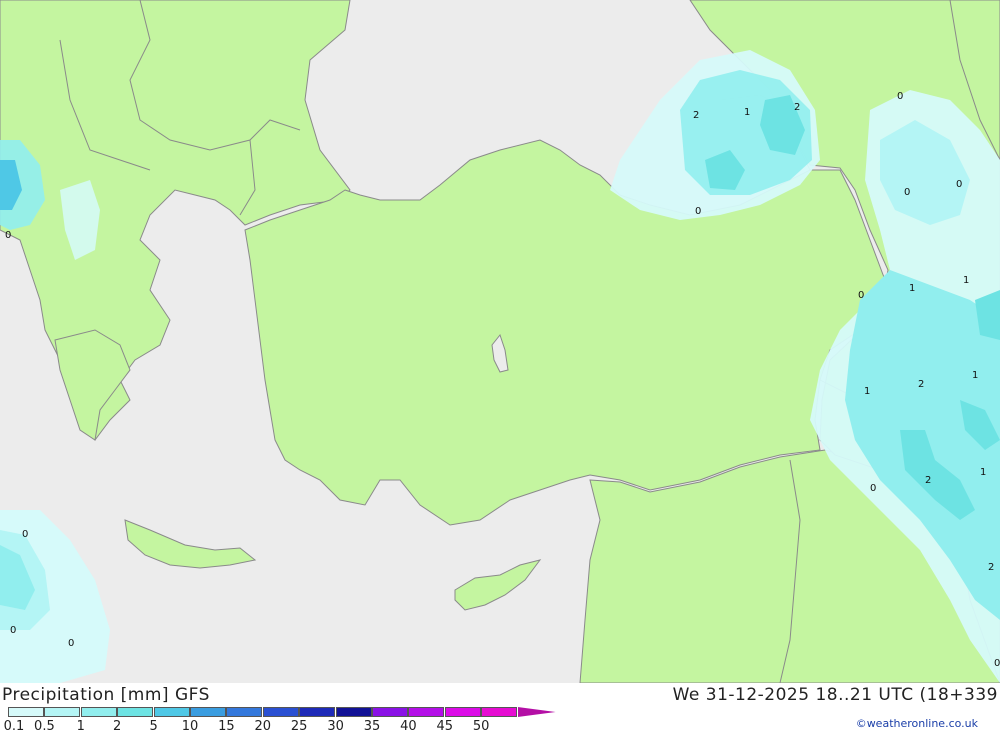 Image resolution: width=1000 pixels, height=734 pixels. What do you see at coordinates (445, 726) in the screenshot?
I see `legend-tick-label: 45` at bounding box center [445, 726].